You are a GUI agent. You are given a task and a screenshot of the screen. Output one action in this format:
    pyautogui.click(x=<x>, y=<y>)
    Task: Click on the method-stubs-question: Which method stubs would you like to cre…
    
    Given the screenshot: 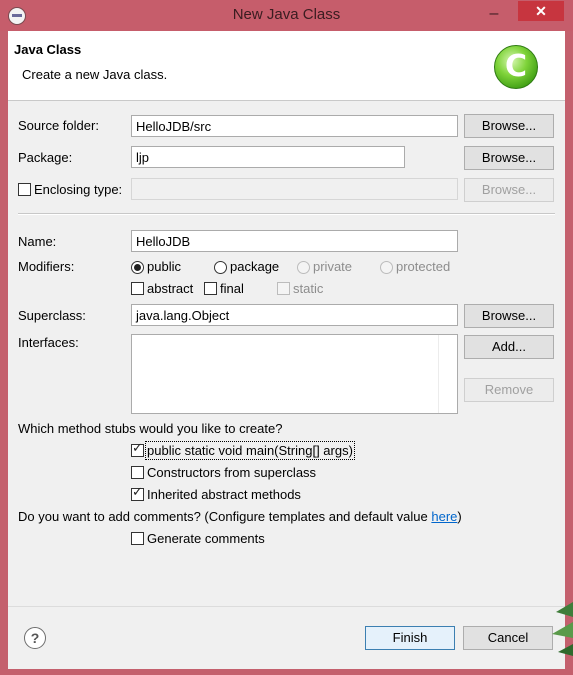 What is the action you would take?
    pyautogui.click(x=150, y=428)
    